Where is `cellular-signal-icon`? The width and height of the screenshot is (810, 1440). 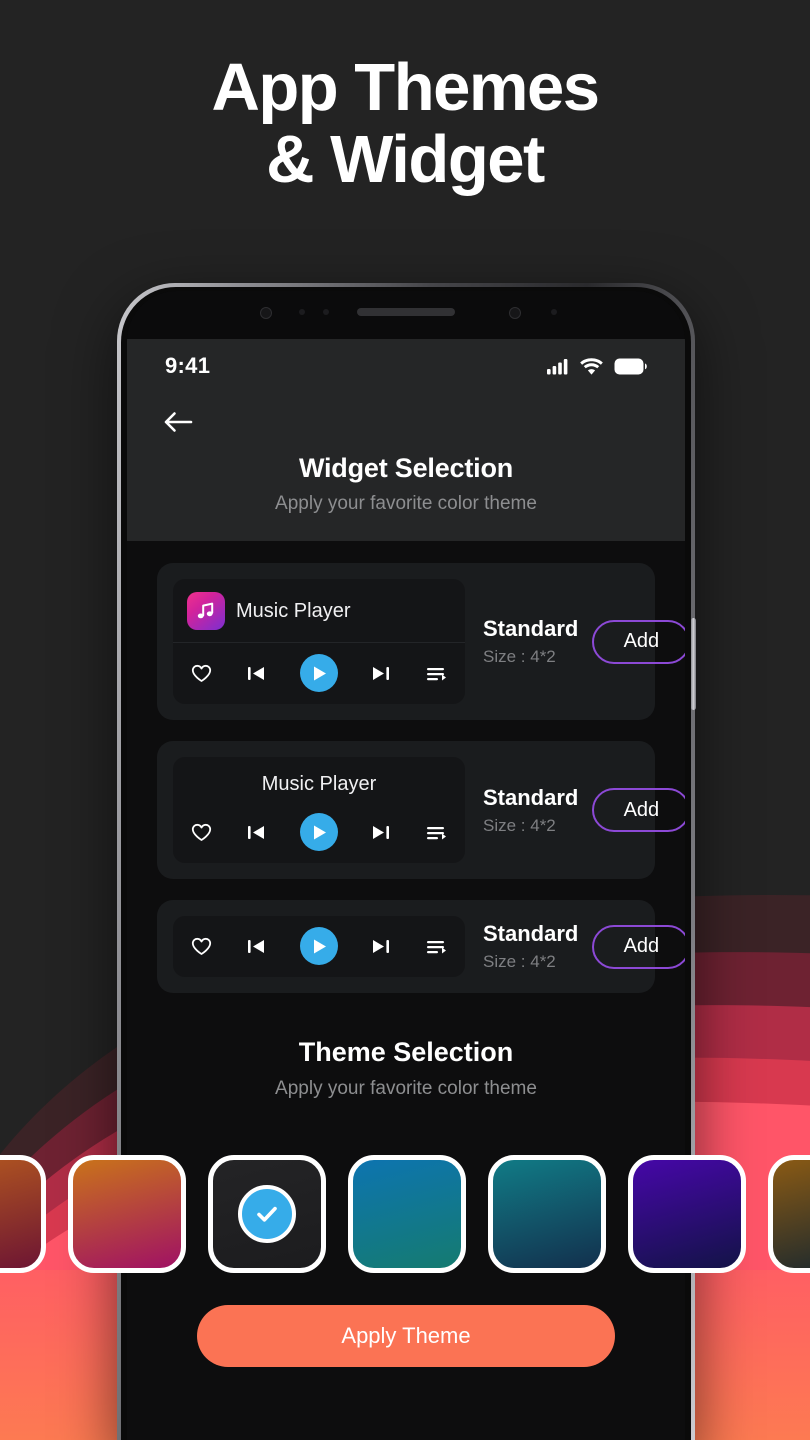
cellular-signal-icon is located at coordinates (557, 366).